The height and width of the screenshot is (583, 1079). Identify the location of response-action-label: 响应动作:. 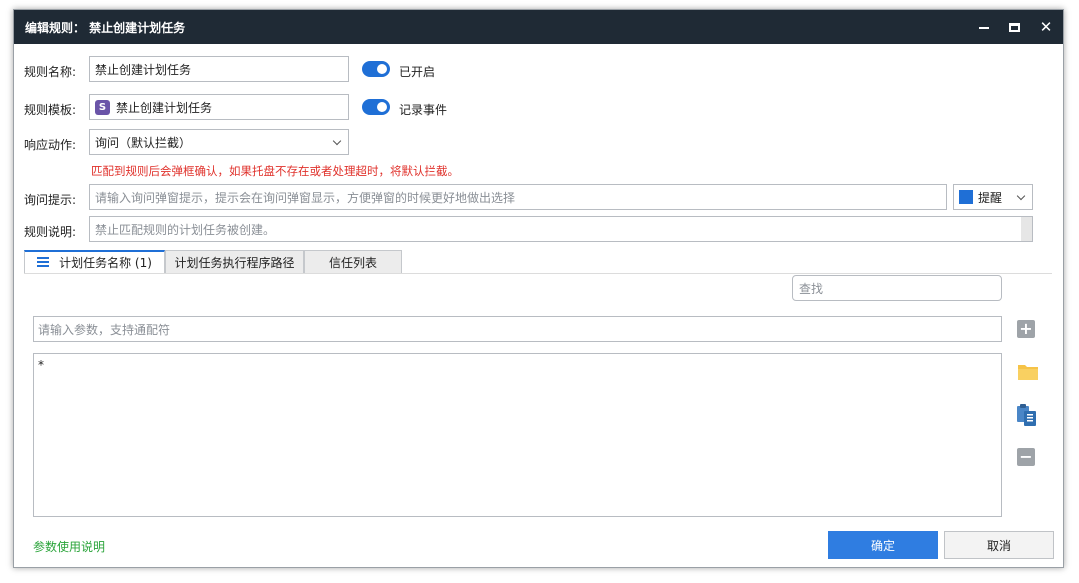
(50, 145).